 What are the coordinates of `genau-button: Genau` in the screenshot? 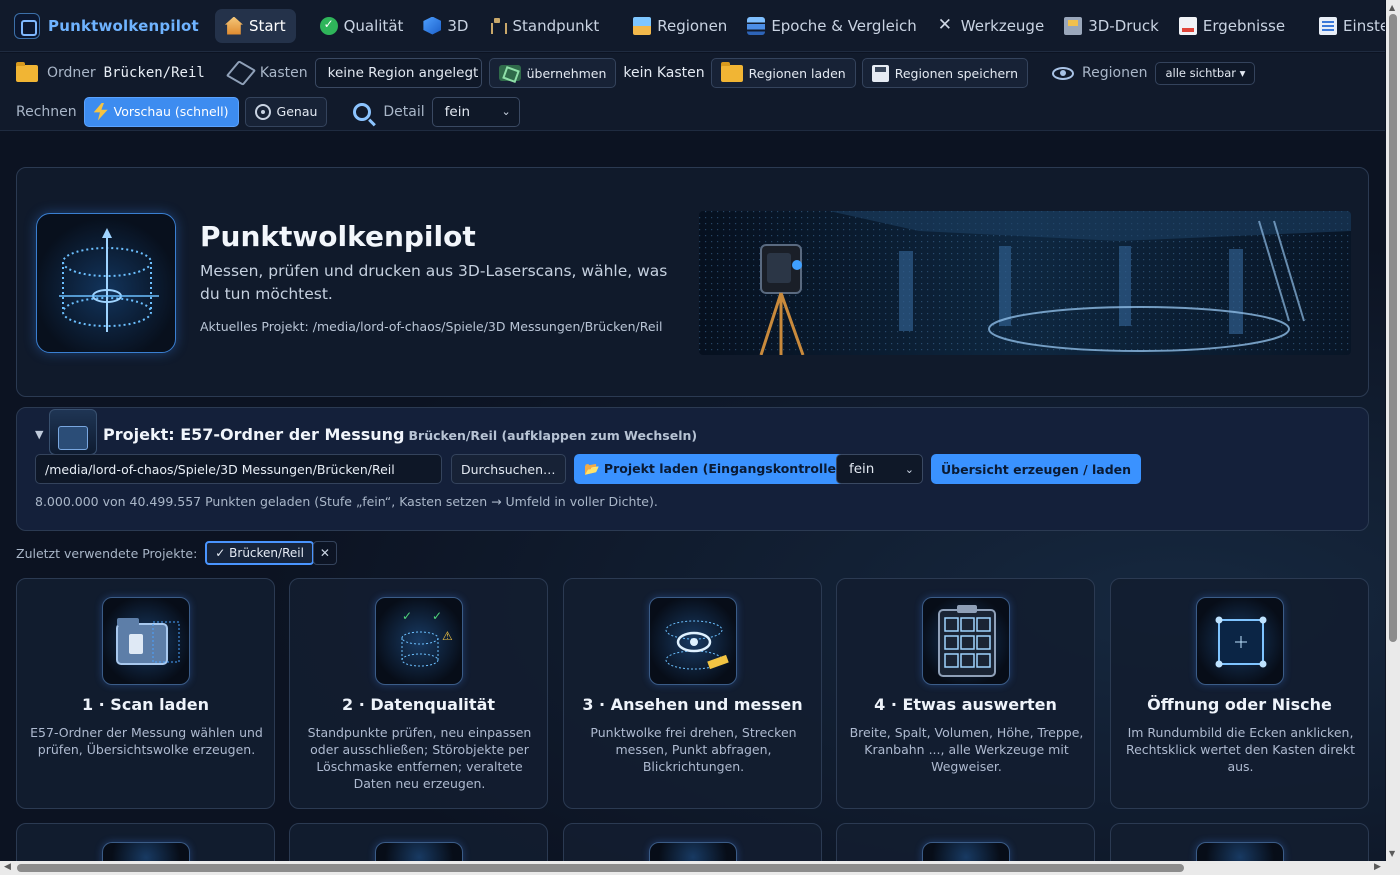 It's located at (286, 111).